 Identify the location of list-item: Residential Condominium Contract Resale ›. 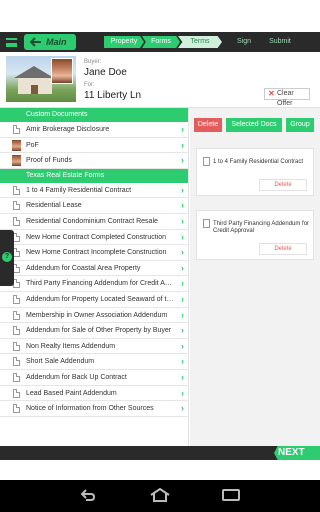
(94, 222).